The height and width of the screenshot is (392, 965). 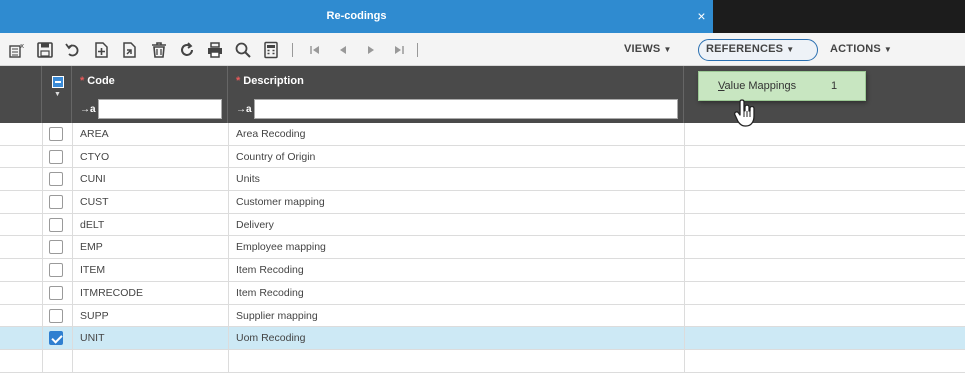 I want to click on code-cell: AREA, so click(x=94, y=134).